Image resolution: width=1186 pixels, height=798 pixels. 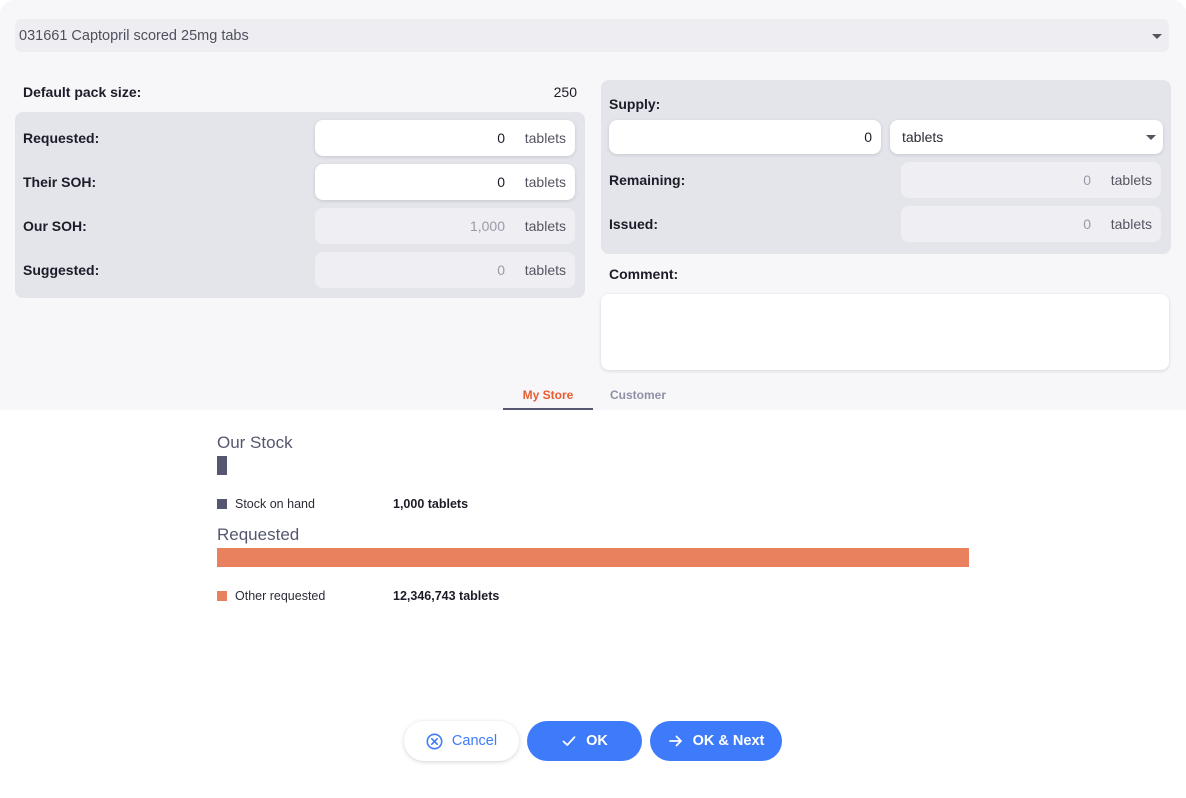 I want to click on their-soh-field: 0 tablets, so click(x=445, y=182).